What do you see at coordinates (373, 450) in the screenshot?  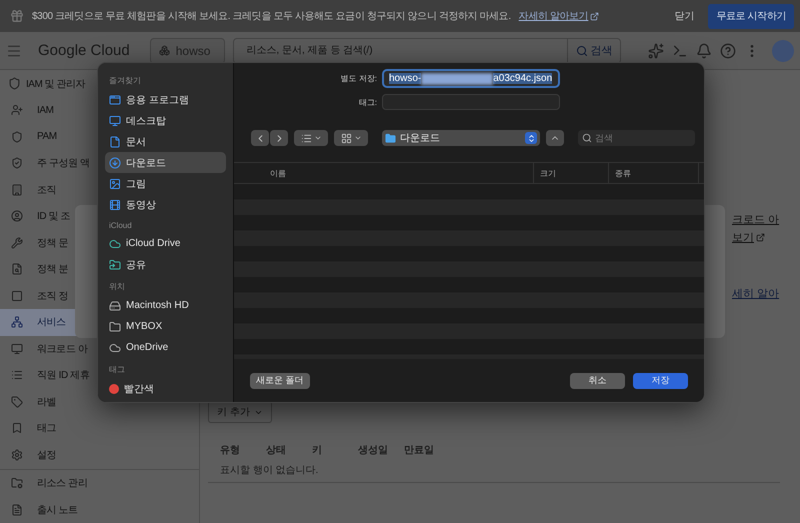 I see `column-header: 생성일` at bounding box center [373, 450].